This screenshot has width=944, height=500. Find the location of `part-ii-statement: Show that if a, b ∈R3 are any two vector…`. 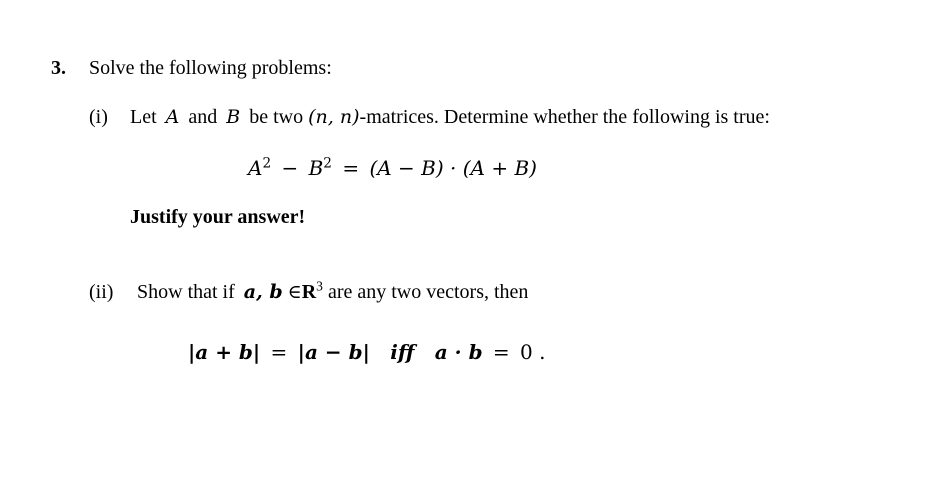

part-ii-statement: Show that if a, b ∈R3 are any two vector… is located at coordinates (333, 291).